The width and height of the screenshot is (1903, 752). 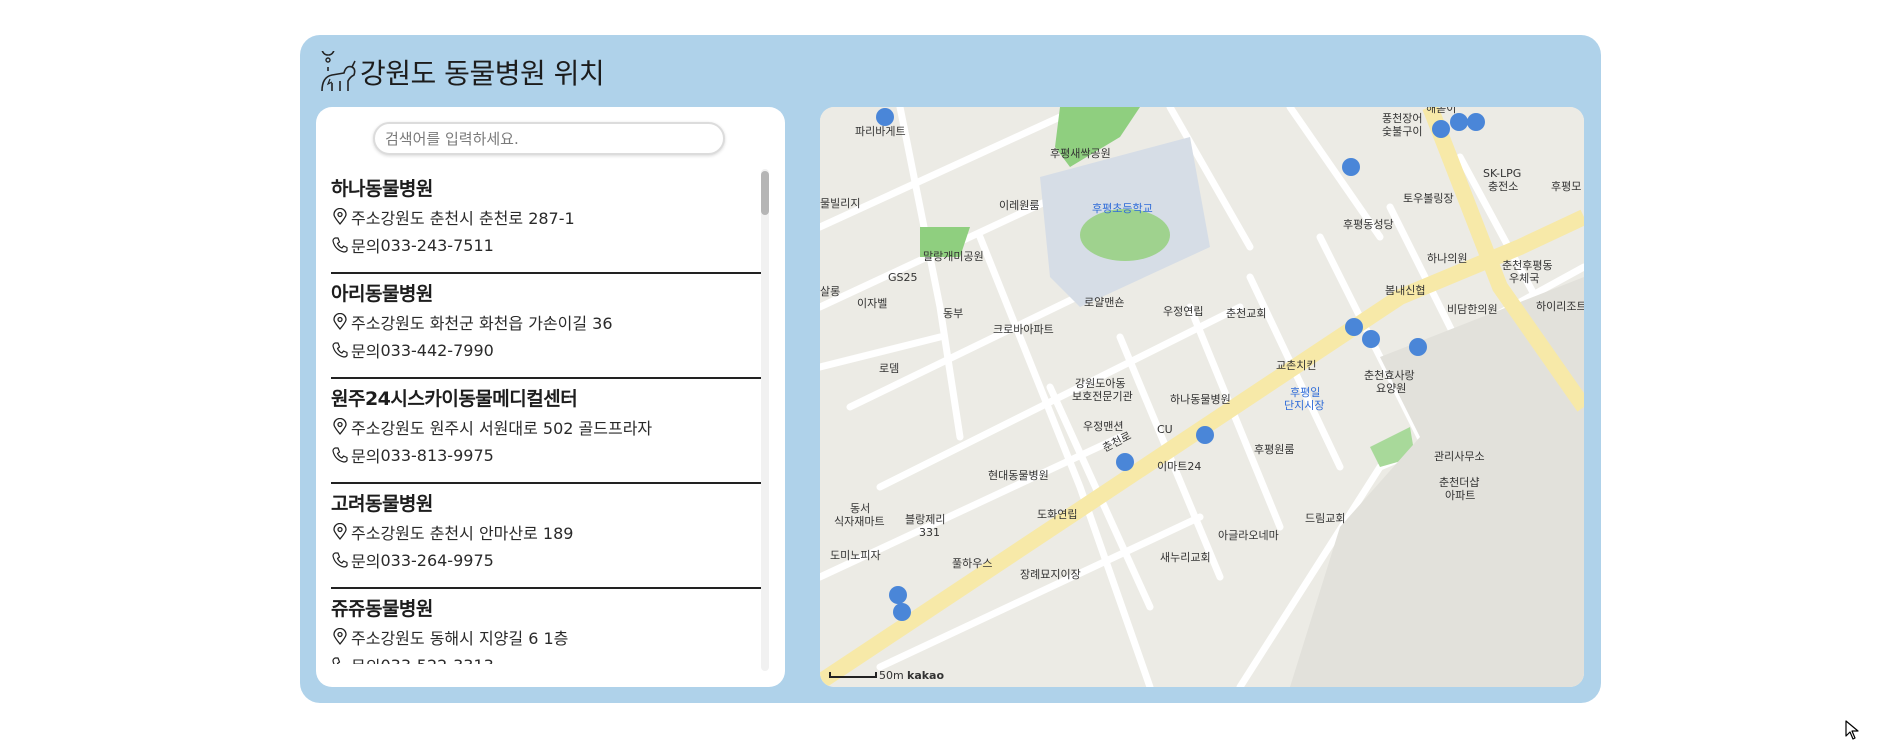 What do you see at coordinates (1391, 388) in the screenshot?
I see `svg-text: 요양원` at bounding box center [1391, 388].